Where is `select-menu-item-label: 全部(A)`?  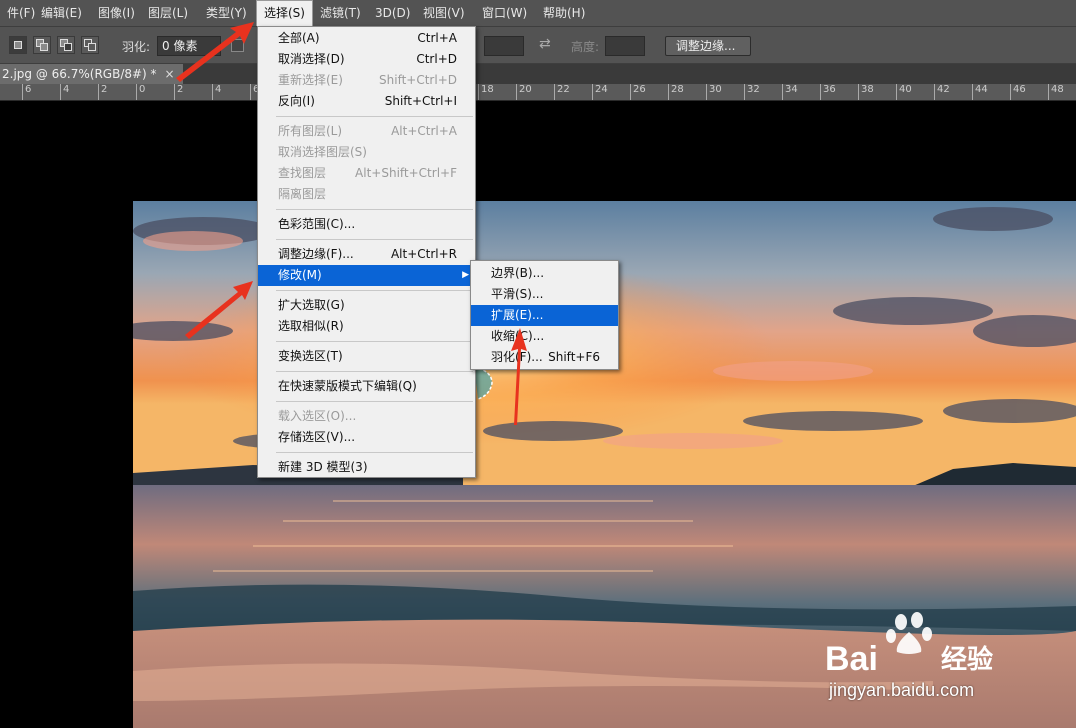
select-menu-item-label: 全部(A) is located at coordinates (299, 38).